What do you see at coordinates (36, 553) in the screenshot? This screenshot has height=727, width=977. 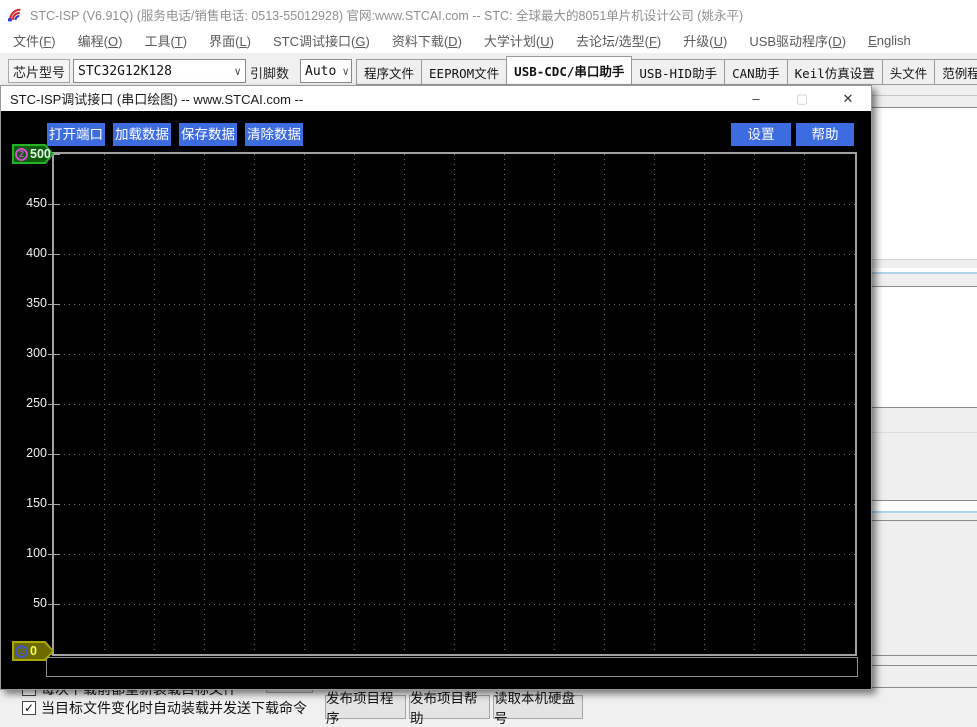 I see `y-tick-label: 100` at bounding box center [36, 553].